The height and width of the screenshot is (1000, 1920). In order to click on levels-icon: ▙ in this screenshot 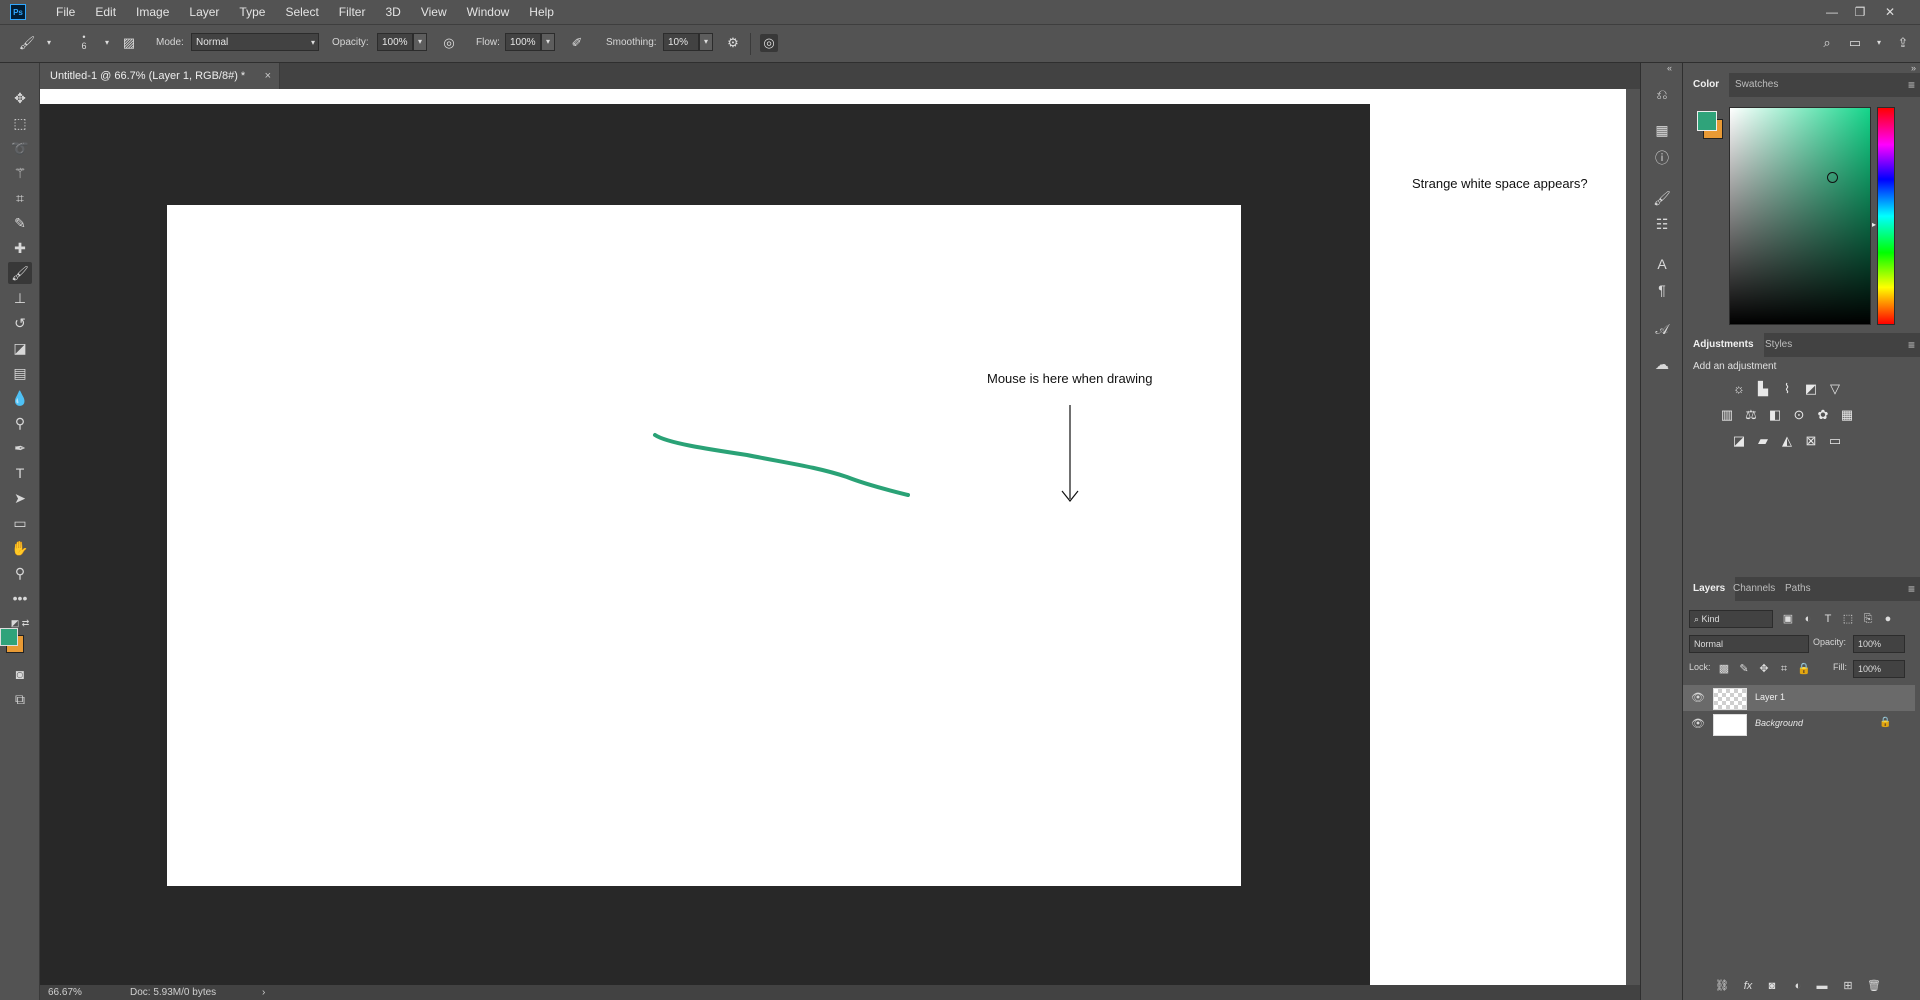, I will do `click(1763, 389)`.